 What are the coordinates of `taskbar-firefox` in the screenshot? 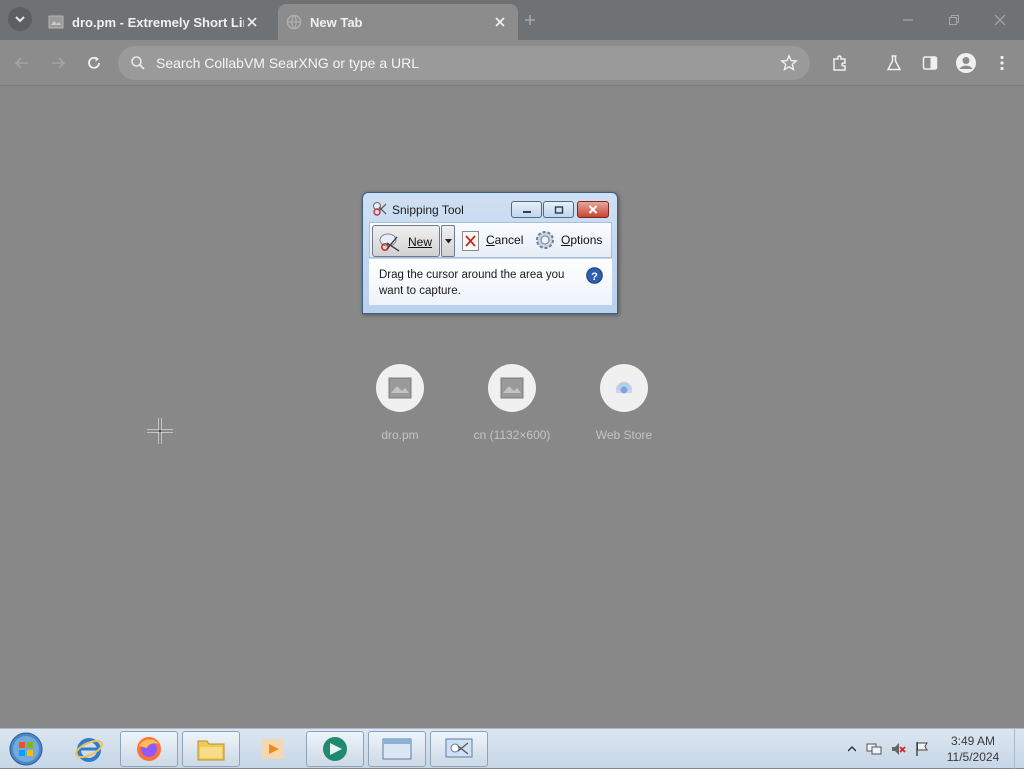 It's located at (149, 749).